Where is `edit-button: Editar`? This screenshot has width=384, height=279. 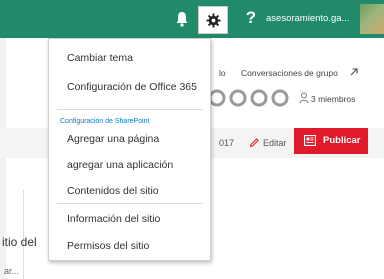
edit-button: Editar is located at coordinates (269, 143).